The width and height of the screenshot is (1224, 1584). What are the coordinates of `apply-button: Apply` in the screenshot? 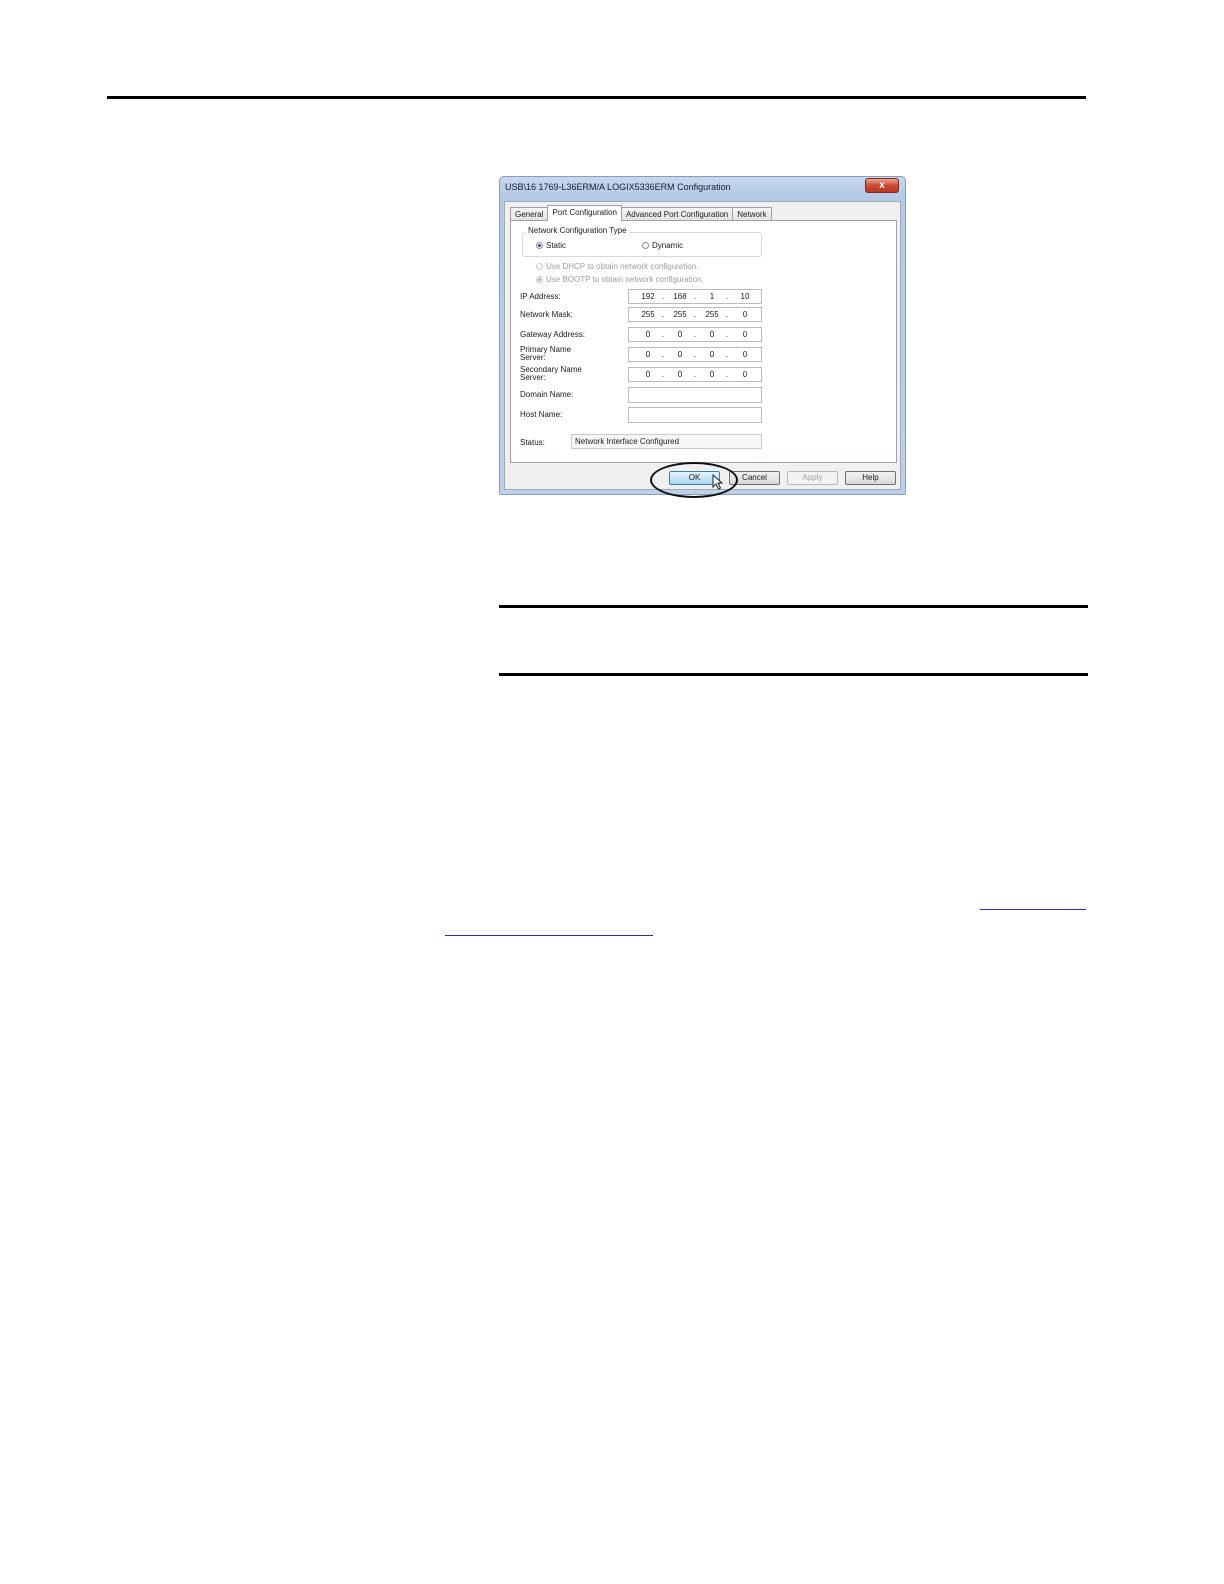 It's located at (812, 478).